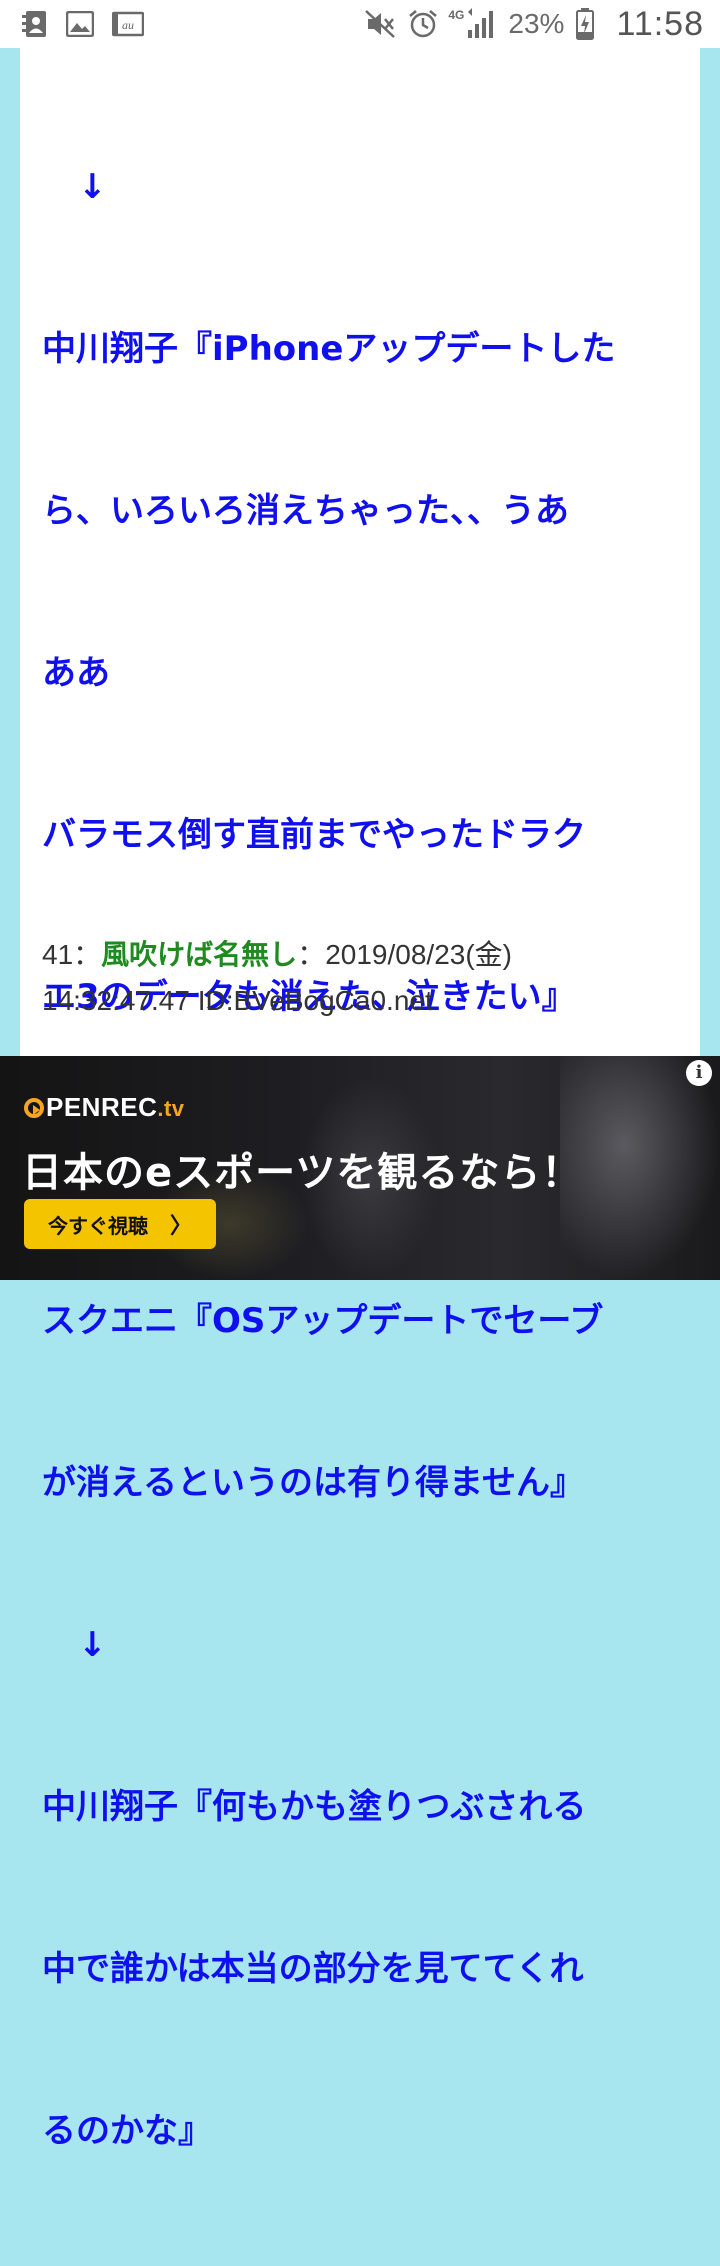 Image resolution: width=720 pixels, height=2266 pixels. What do you see at coordinates (34, 1108) in the screenshot?
I see `play-circle-icon` at bounding box center [34, 1108].